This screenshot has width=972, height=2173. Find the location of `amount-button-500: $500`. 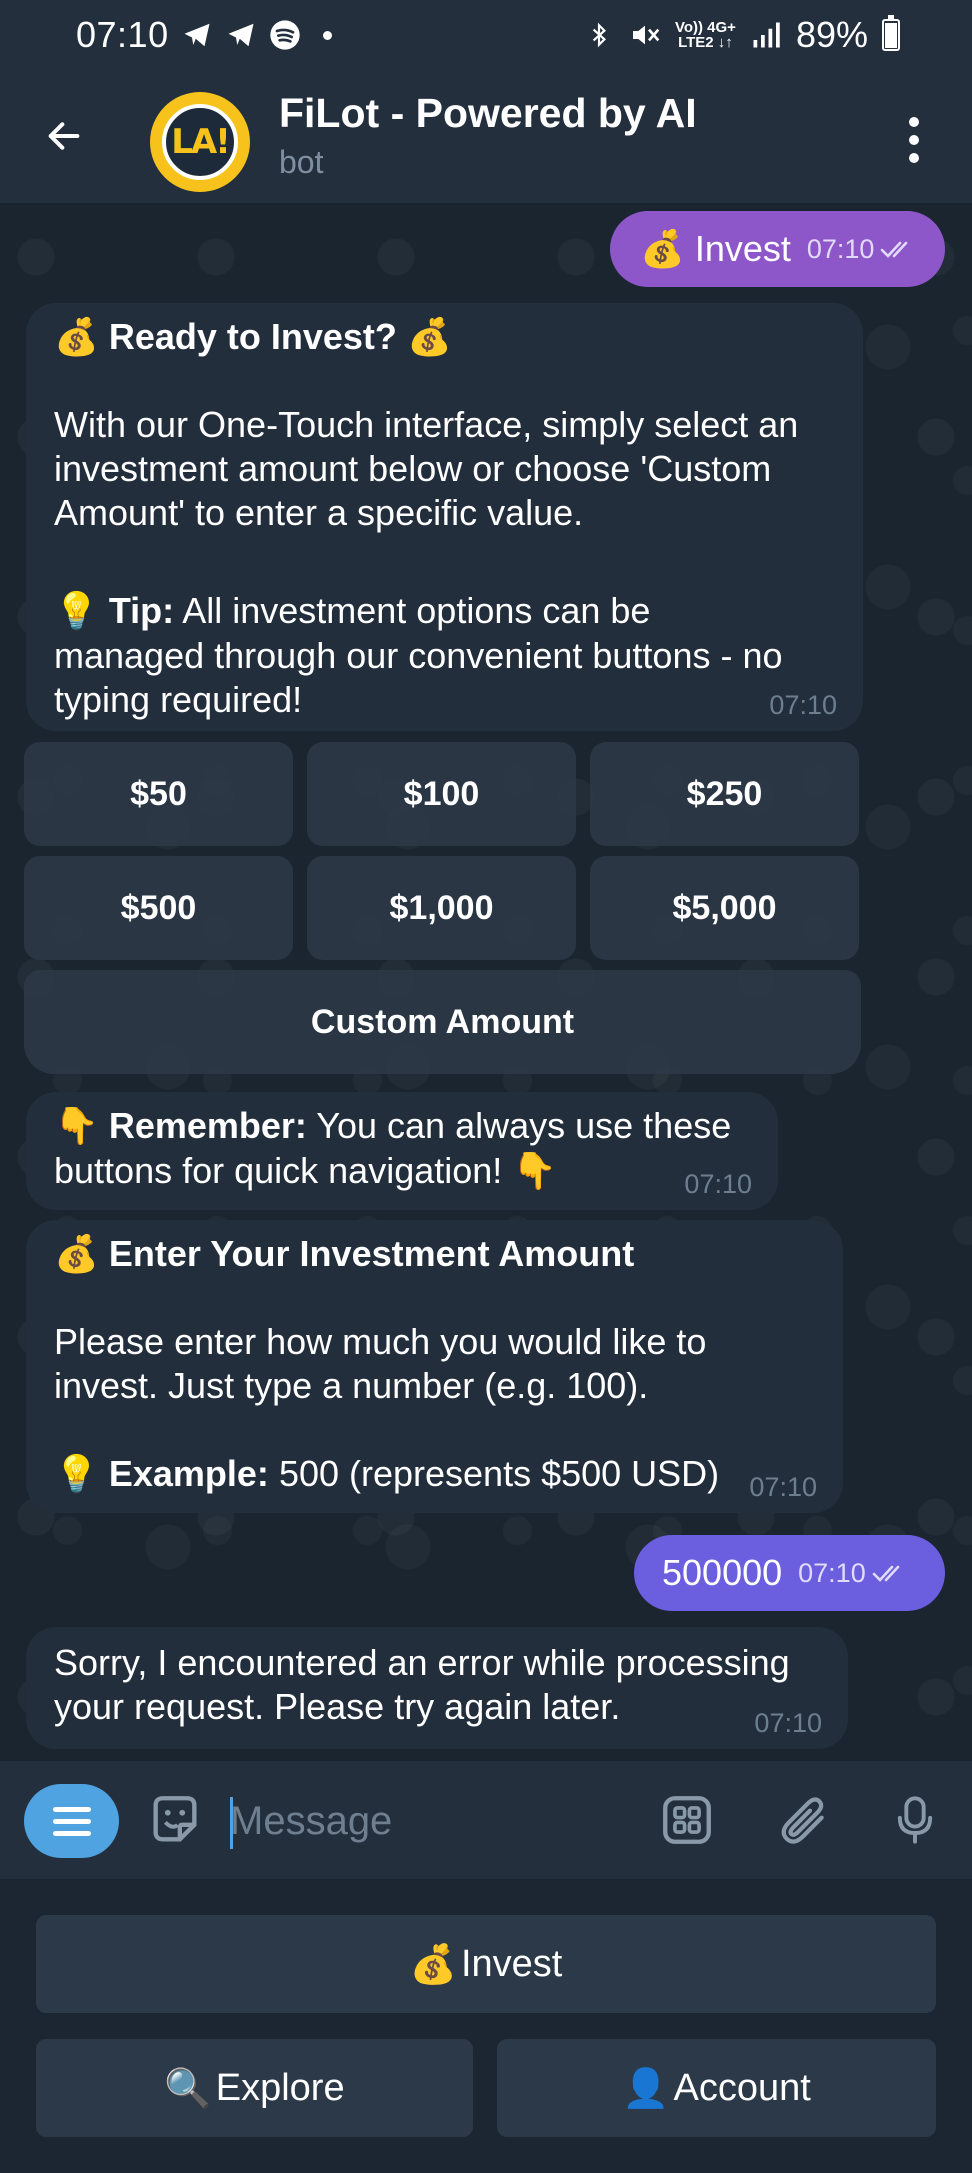

amount-button-500: $500 is located at coordinates (158, 908).